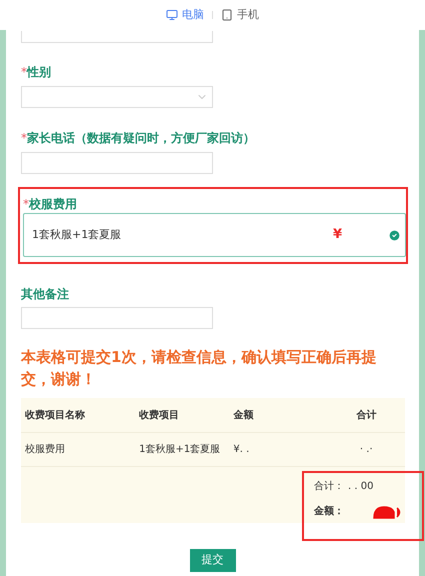  I want to click on monitor-icon, so click(172, 15).